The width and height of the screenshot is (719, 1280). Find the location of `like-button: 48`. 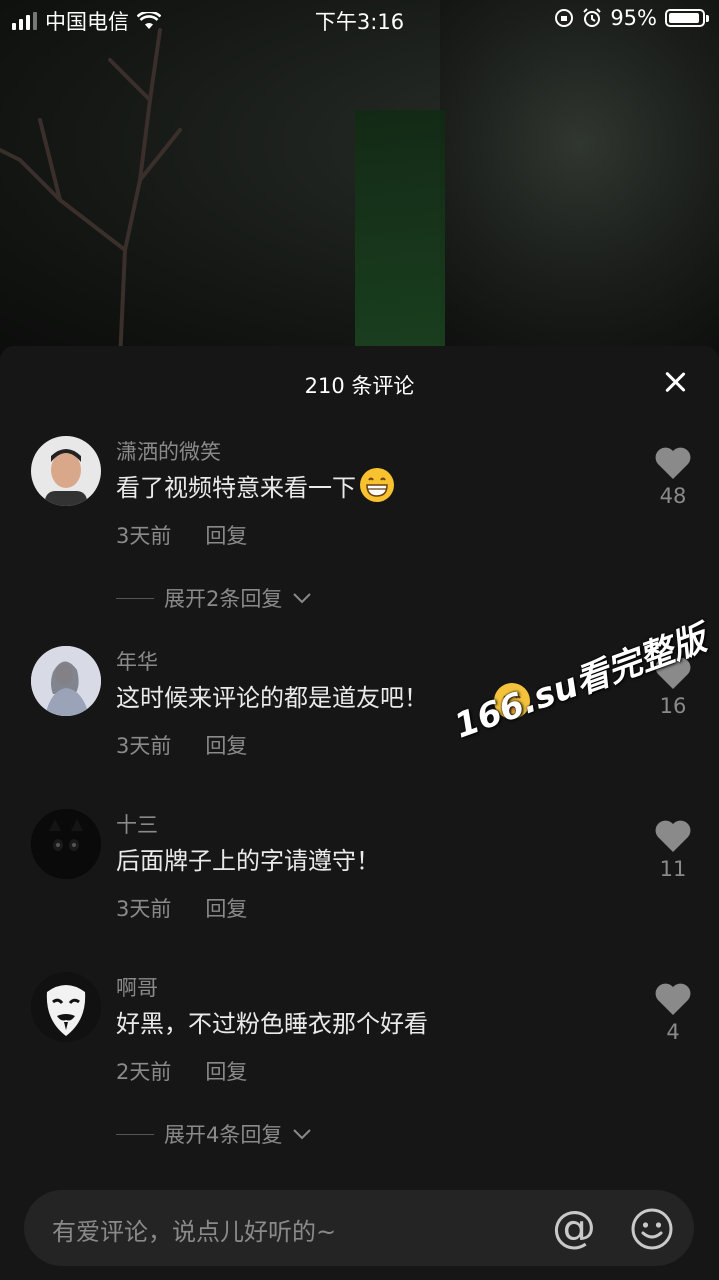

like-button: 48 is located at coordinates (673, 477).